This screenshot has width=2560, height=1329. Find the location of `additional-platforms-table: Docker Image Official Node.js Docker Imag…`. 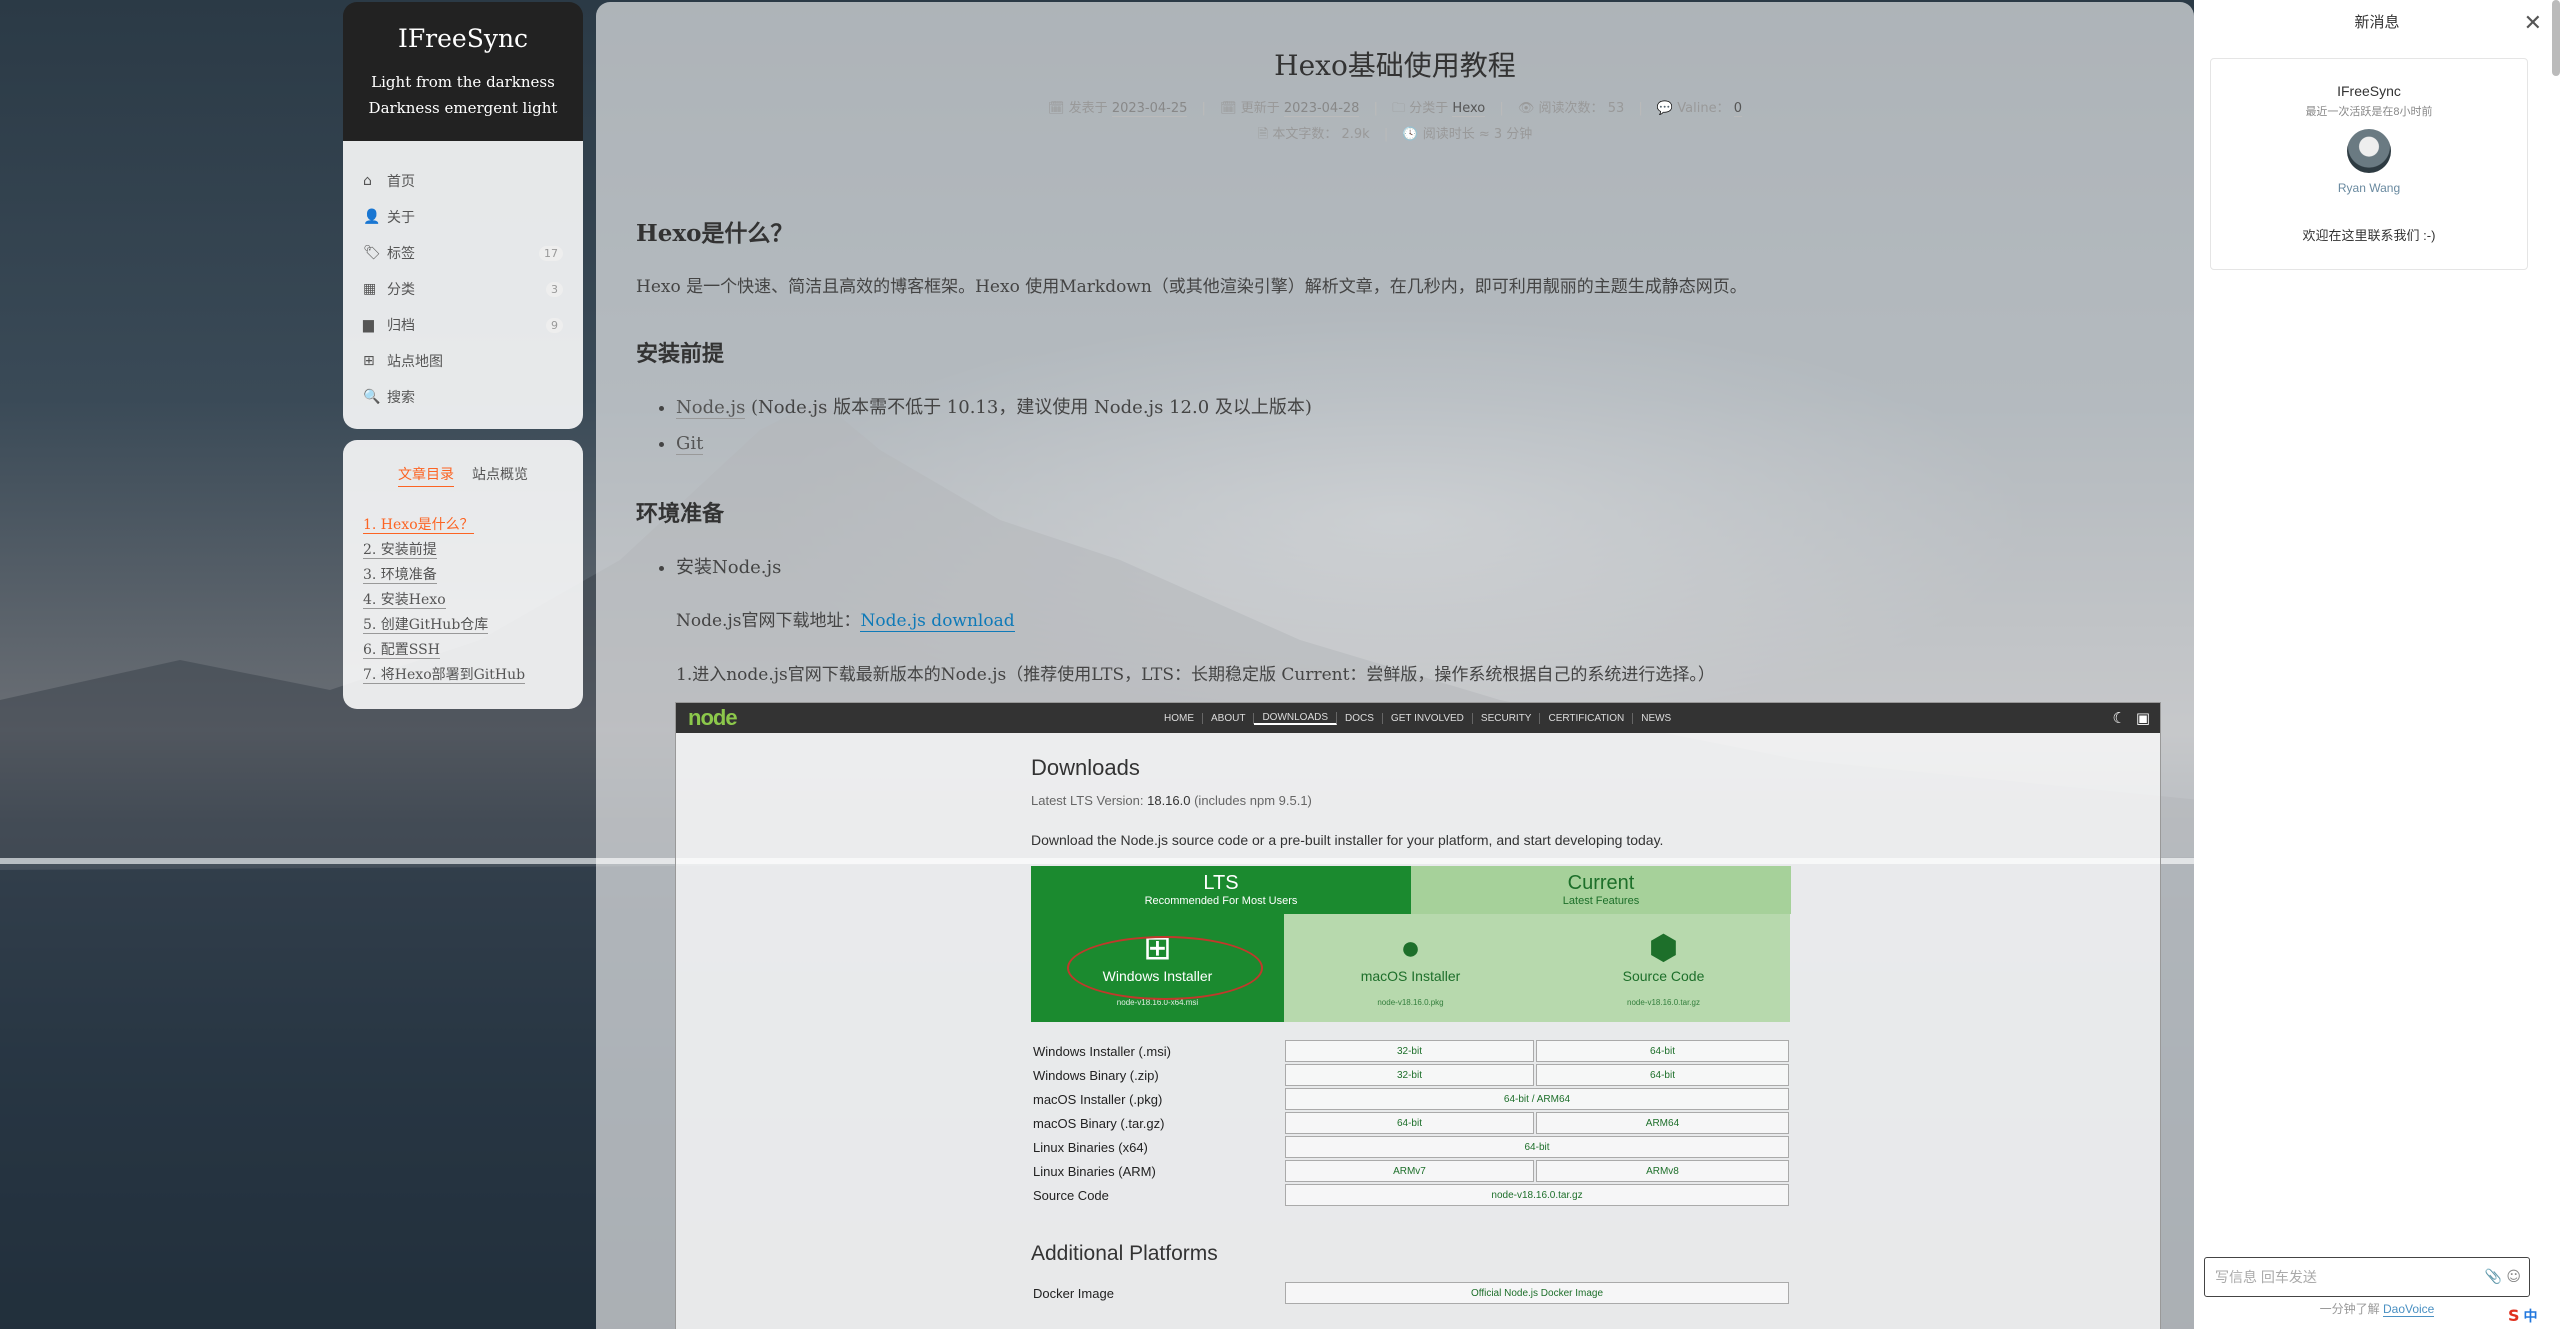

additional-platforms-table: Docker Image Official Node.js Docker Imag… is located at coordinates (1411, 1293).